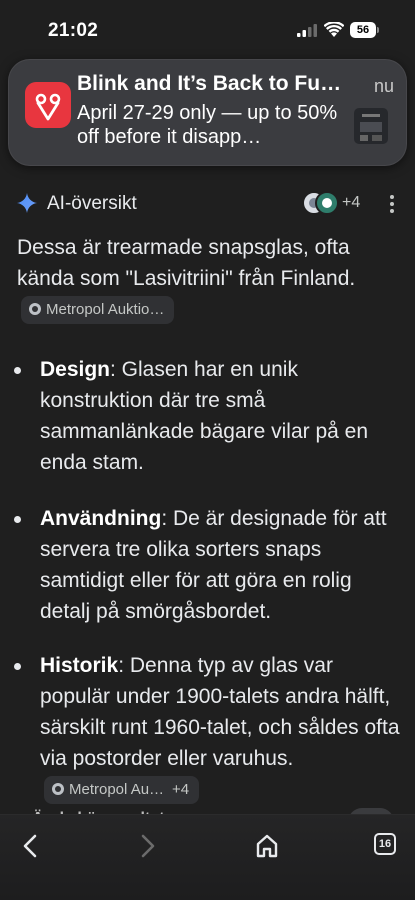  What do you see at coordinates (73, 30) in the screenshot?
I see `status-time: 21:02` at bounding box center [73, 30].